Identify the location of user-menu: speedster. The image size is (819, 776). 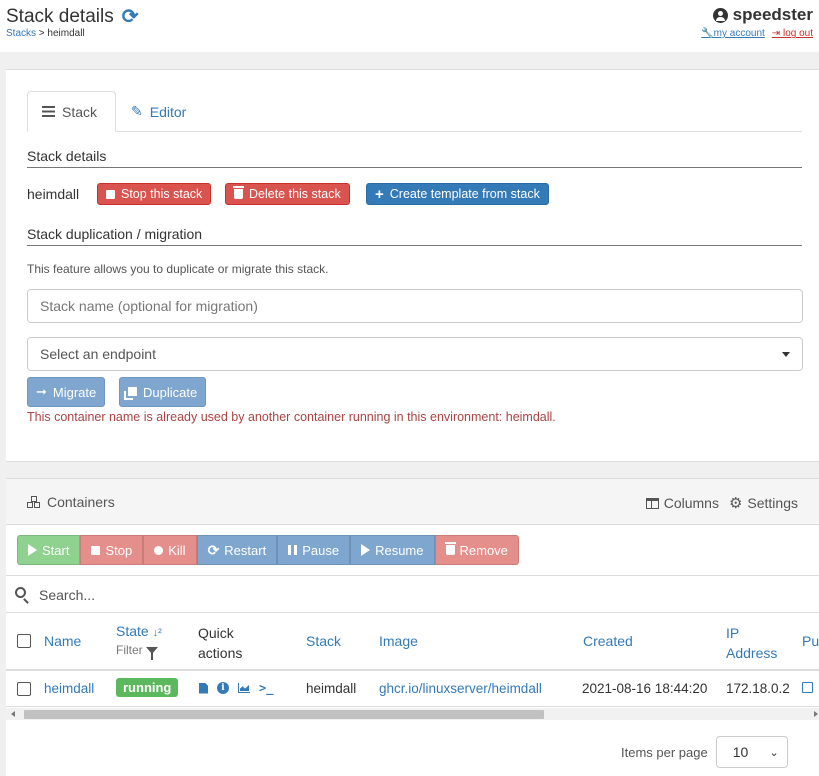
(762, 15).